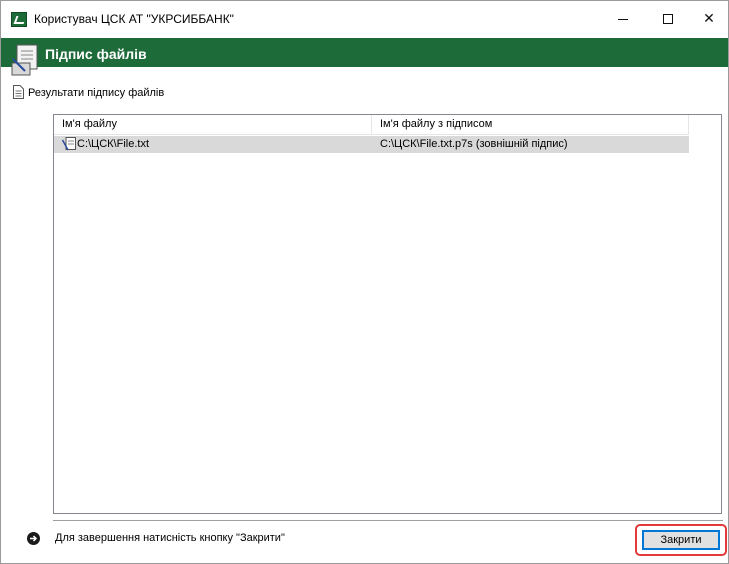 The width and height of the screenshot is (729, 564). I want to click on list-header: Ім'я файлу Ім'я файлу з підписом, so click(371, 125).